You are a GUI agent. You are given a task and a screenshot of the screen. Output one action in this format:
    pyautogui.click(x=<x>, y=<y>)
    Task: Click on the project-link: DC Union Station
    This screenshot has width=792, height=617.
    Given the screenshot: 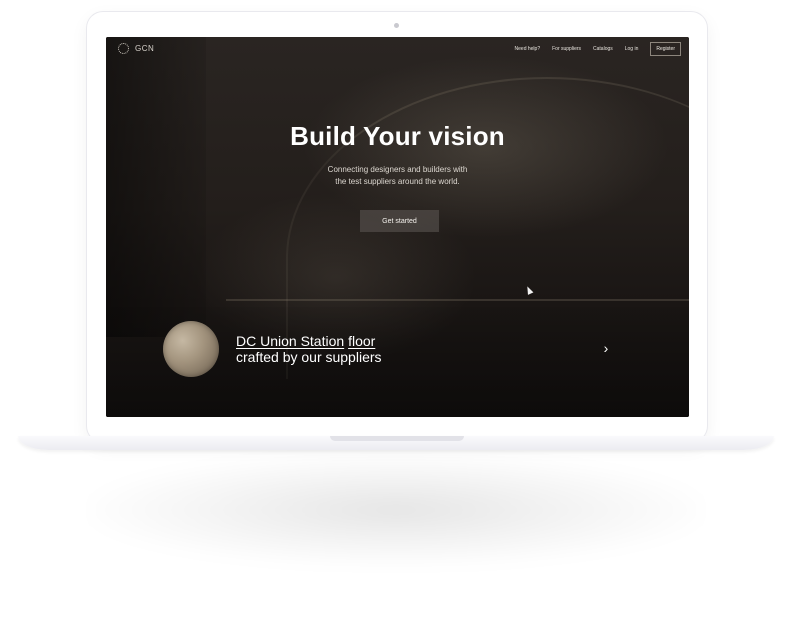 What is the action you would take?
    pyautogui.click(x=290, y=341)
    